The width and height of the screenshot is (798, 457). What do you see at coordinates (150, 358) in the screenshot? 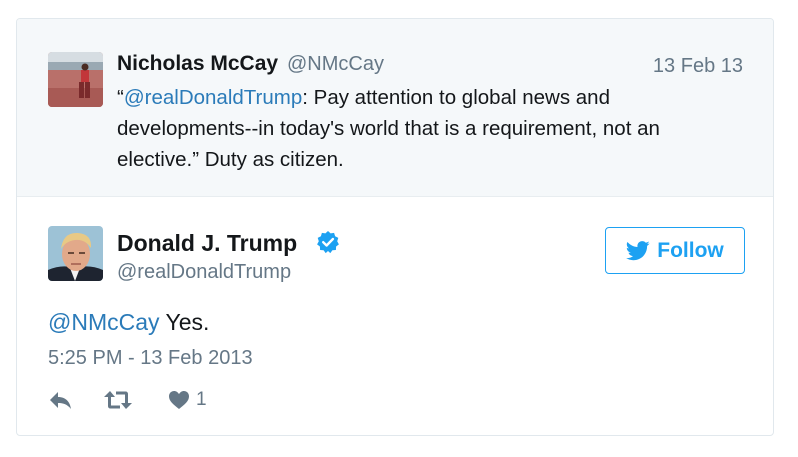
I see `tweet-timestamp: 5:25 PM - 13 Feb 2013` at bounding box center [150, 358].